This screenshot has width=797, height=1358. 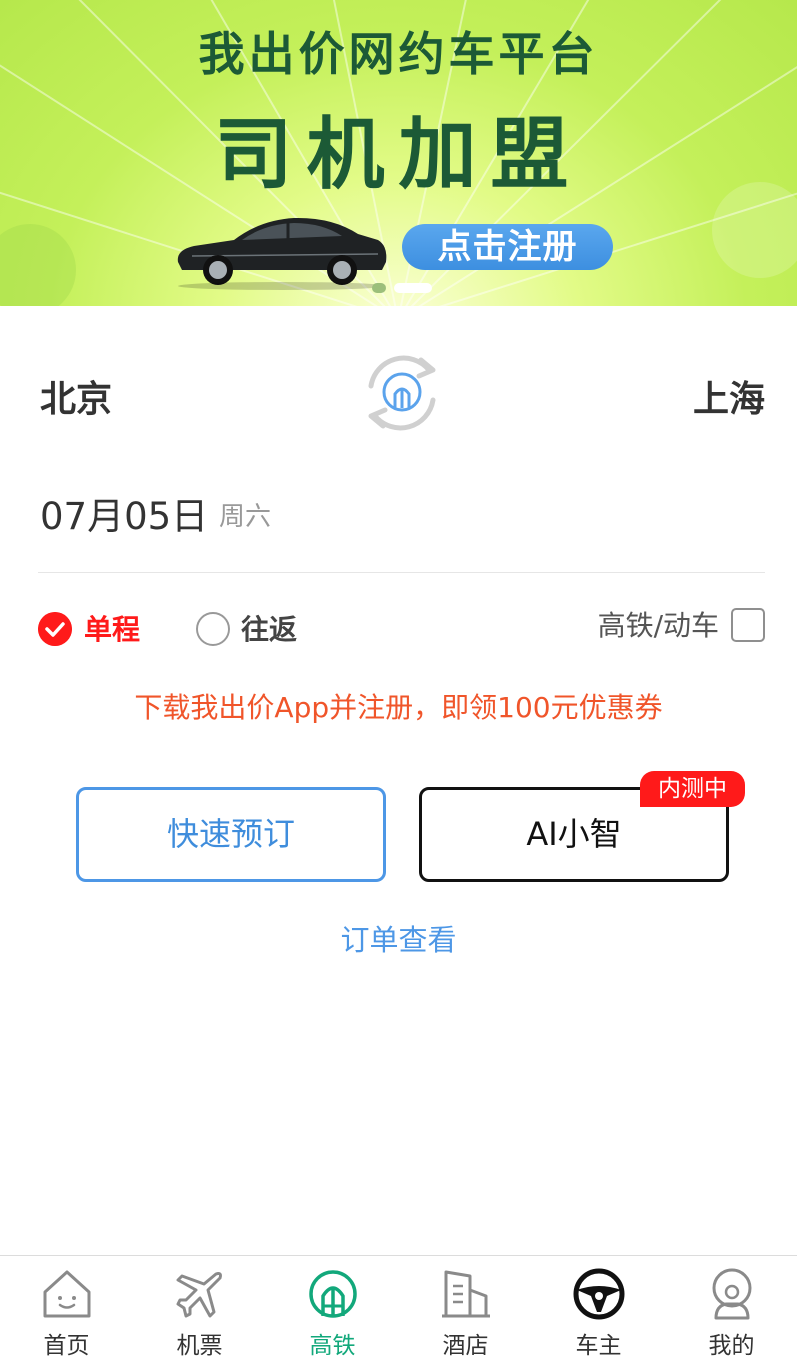 I want to click on tab-label: 我的, so click(x=731, y=1345).